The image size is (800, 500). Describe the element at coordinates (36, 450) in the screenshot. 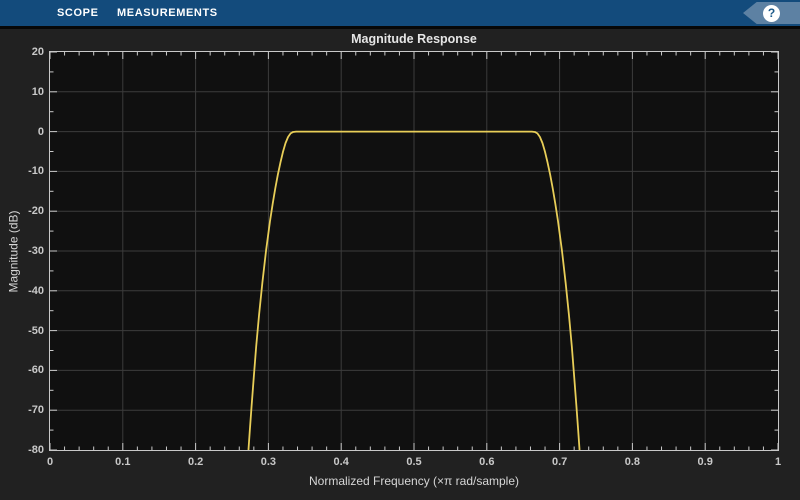

I see `y-tick-label: -80` at that location.